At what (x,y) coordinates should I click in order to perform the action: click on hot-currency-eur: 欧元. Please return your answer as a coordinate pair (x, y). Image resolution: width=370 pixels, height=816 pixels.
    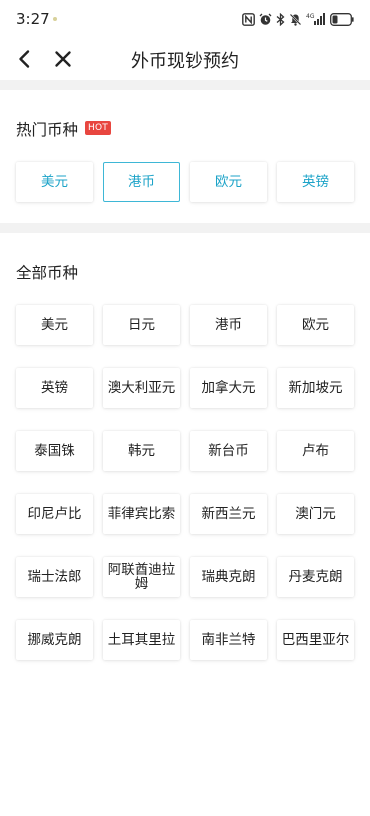
    Looking at the image, I should click on (228, 182).